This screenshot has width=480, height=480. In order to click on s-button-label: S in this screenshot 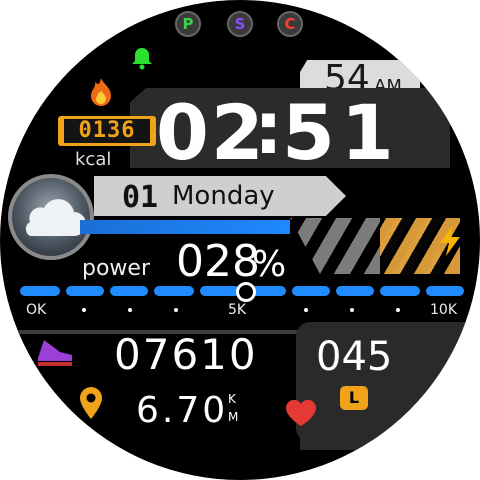, I will do `click(240, 24)`.